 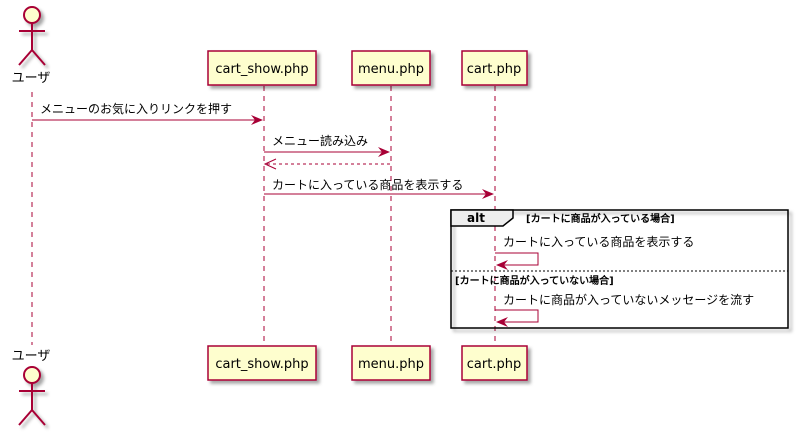 What do you see at coordinates (31, 78) in the screenshot?
I see `actor-user-top-label: ユーザ` at bounding box center [31, 78].